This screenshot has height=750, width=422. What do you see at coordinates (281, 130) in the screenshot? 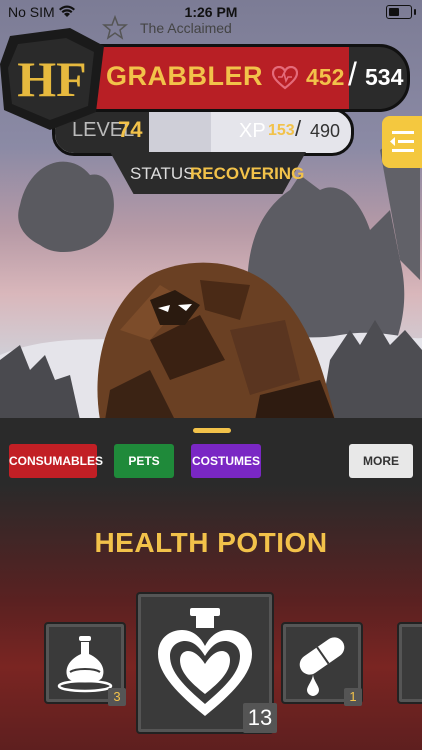
I see `xp-current: 153` at bounding box center [281, 130].